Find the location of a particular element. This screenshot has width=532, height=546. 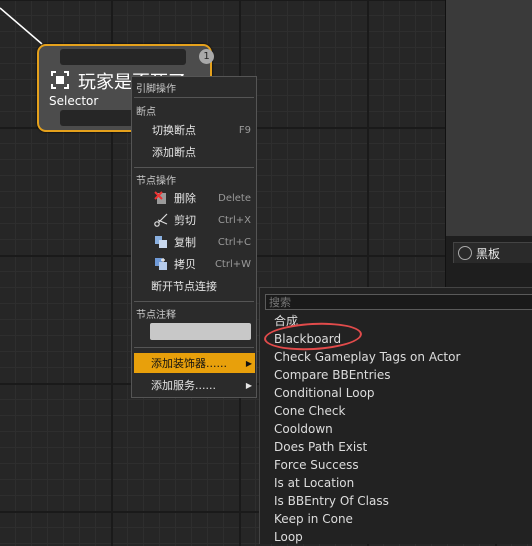

break-node-links-label: 断开节点连接 is located at coordinates (184, 286).